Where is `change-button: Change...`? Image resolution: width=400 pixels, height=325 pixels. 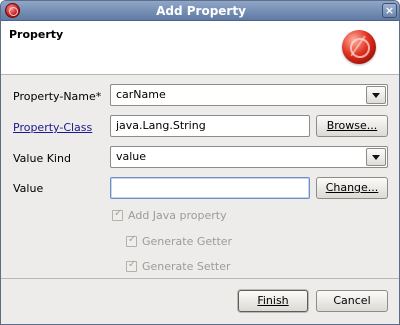 change-button: Change... is located at coordinates (352, 188).